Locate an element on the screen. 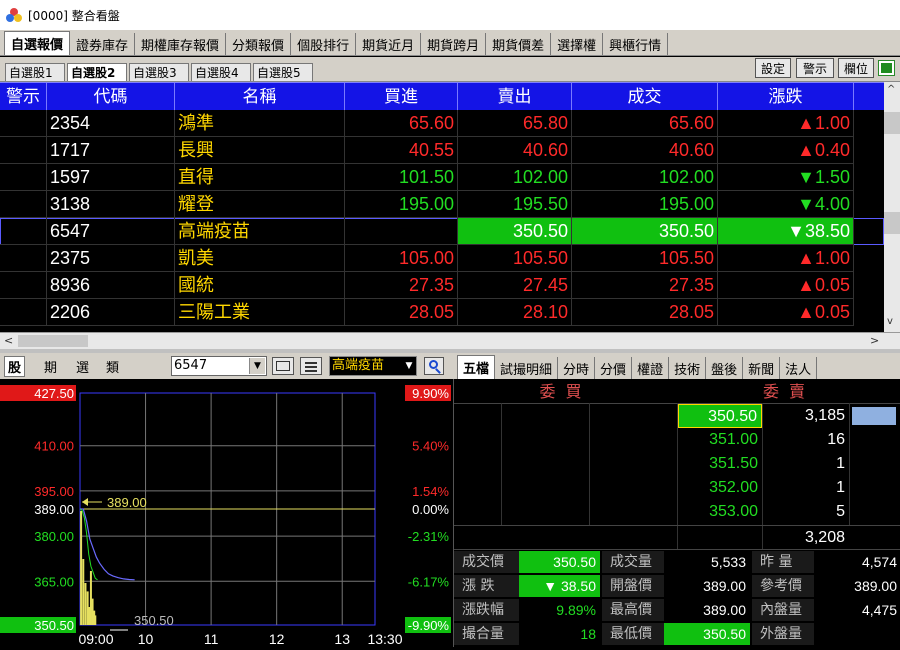 The image size is (900, 650). table-row: 2354 鴻準 65.60 65.80 65.60 ▲1.00 is located at coordinates (442, 123).